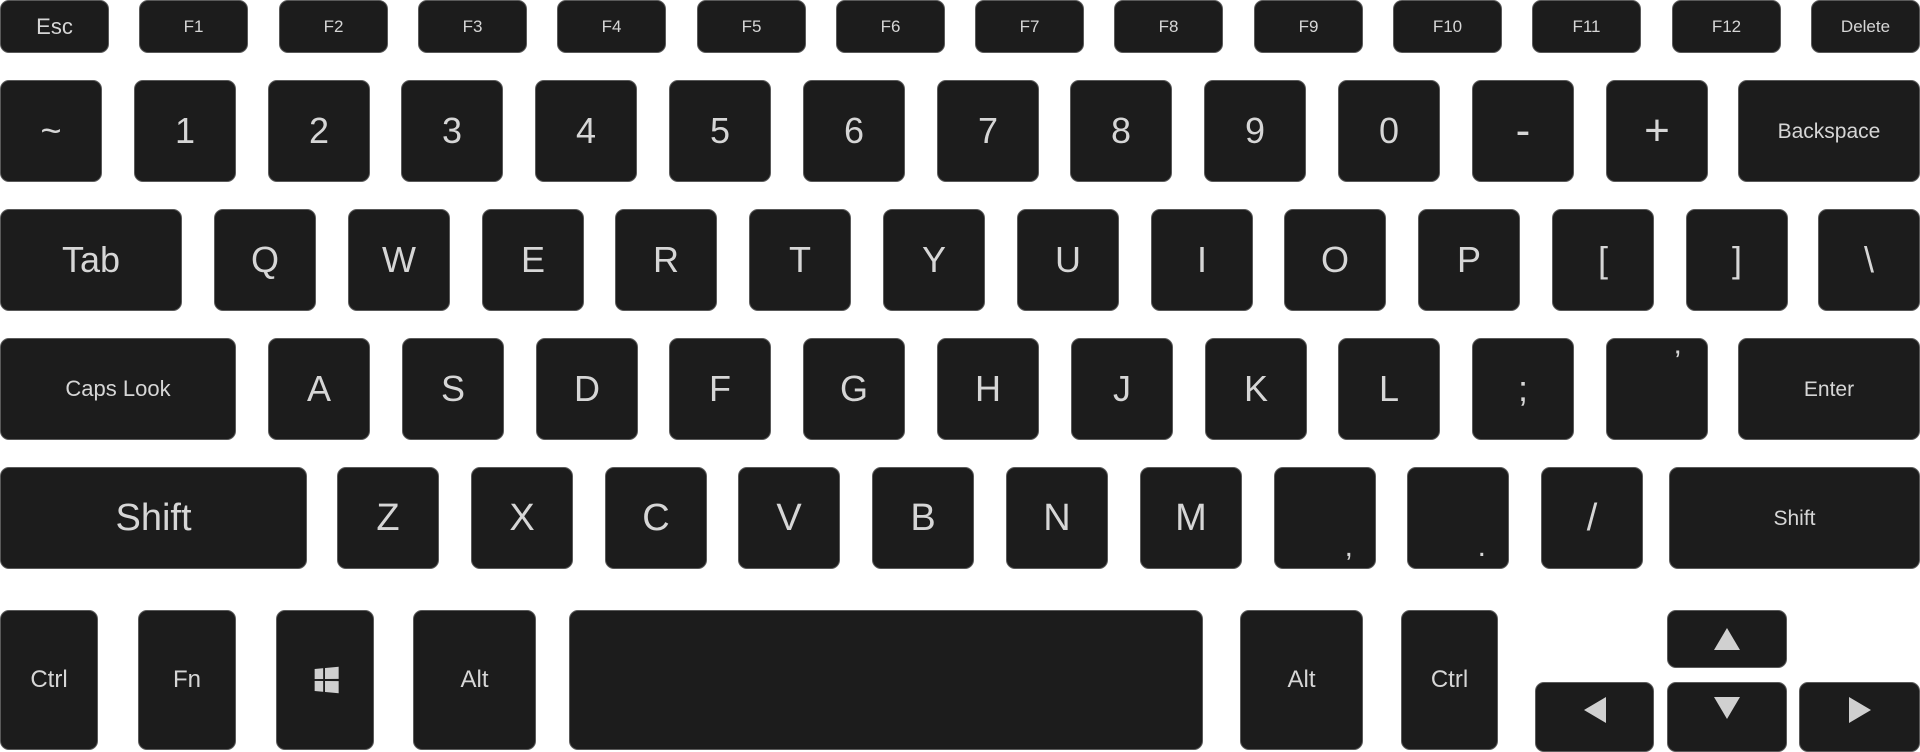  What do you see at coordinates (319, 131) in the screenshot?
I see `key-2: 2` at bounding box center [319, 131].